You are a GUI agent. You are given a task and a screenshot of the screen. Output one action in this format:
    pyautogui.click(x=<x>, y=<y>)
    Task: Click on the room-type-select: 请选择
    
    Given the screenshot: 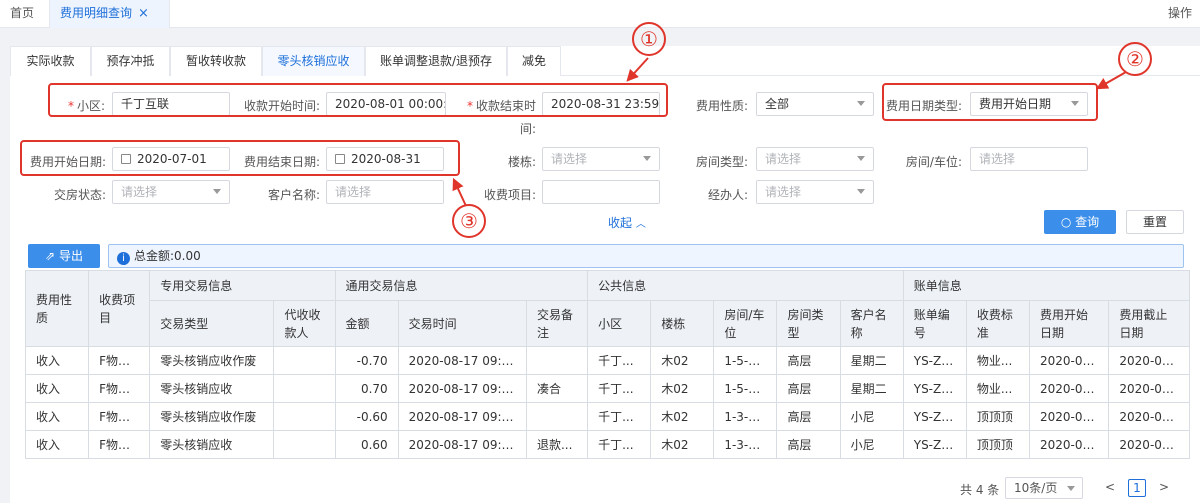 What is the action you would take?
    pyautogui.click(x=815, y=159)
    